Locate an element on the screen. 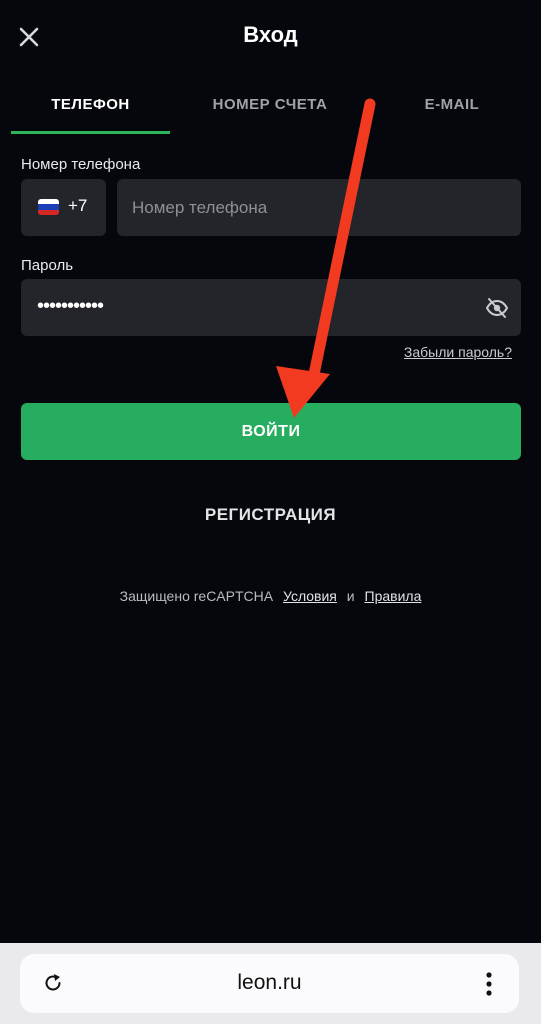 This screenshot has height=1024, width=541. and-text: и is located at coordinates (350, 596).